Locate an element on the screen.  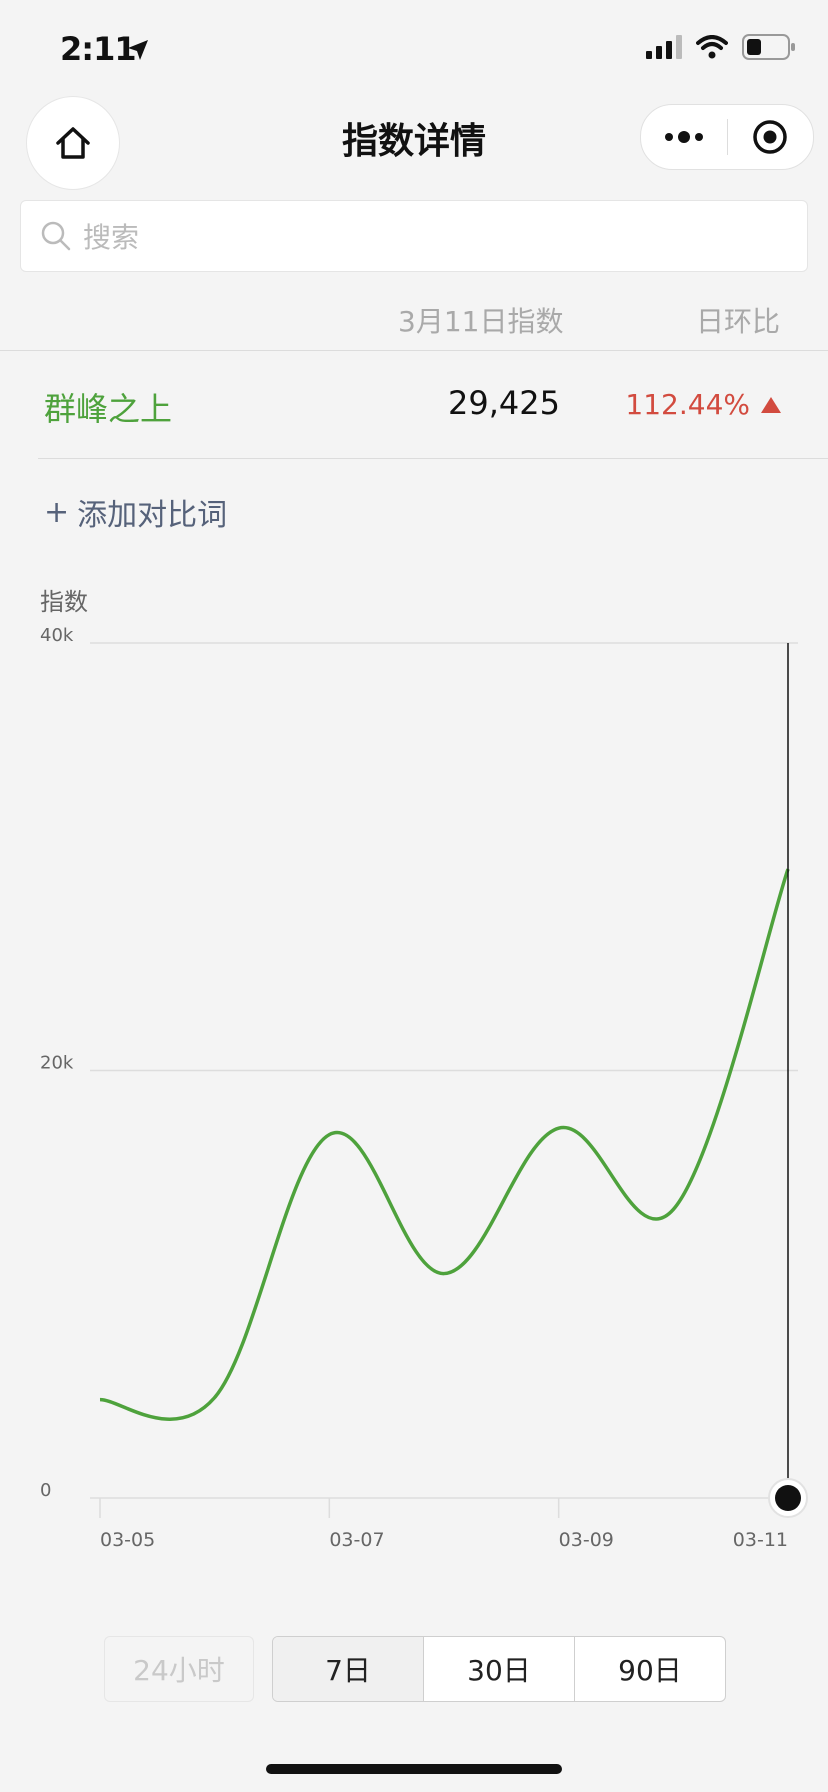
cellular-signal-icon is located at coordinates (664, 47).